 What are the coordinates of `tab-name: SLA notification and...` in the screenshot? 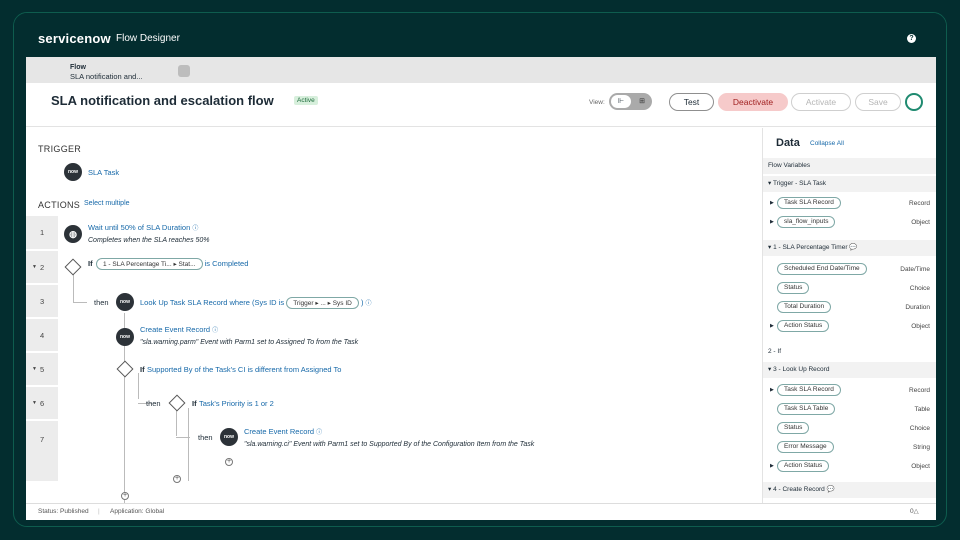 It's located at (106, 76).